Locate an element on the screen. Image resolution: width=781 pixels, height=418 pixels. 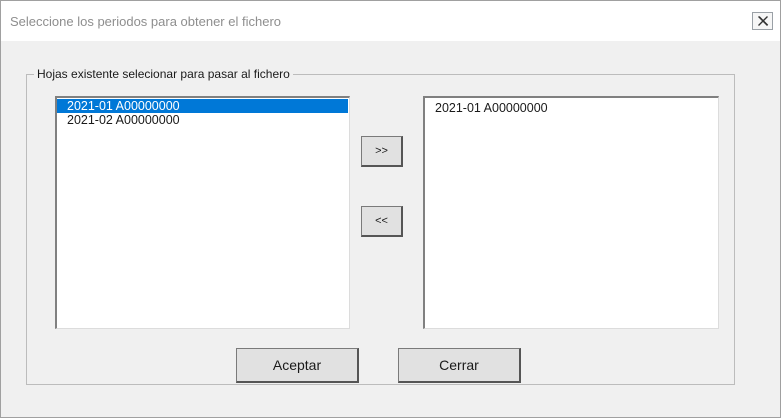
close-button is located at coordinates (762, 21).